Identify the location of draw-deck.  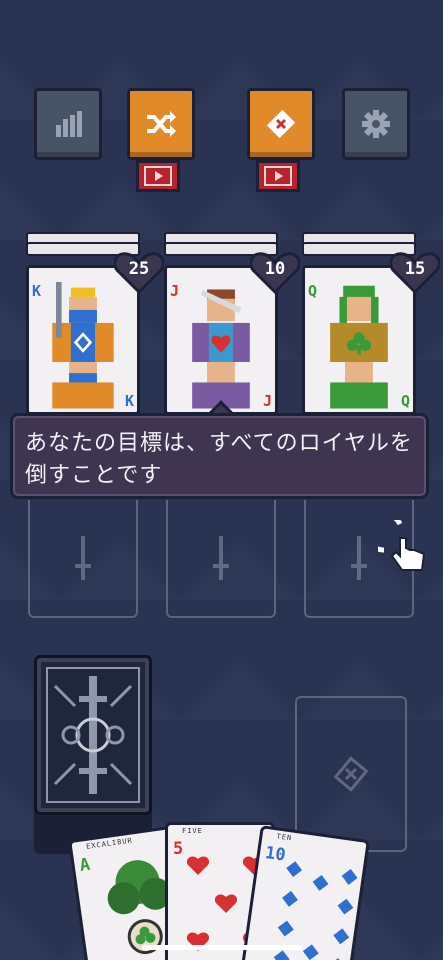
(93, 735).